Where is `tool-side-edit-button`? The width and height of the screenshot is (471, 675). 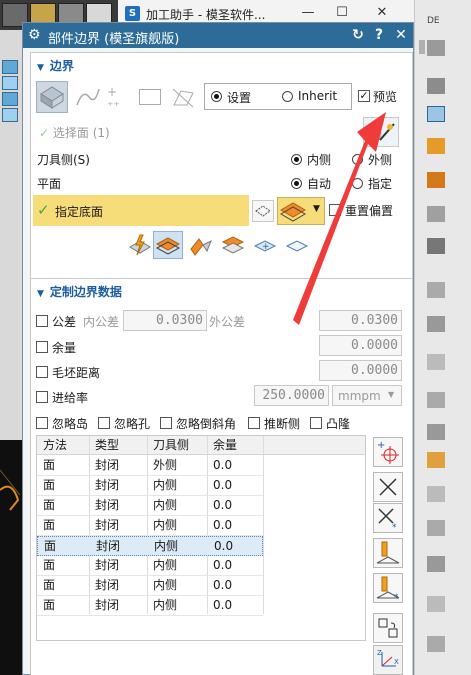 tool-side-edit-button is located at coordinates (388, 553).